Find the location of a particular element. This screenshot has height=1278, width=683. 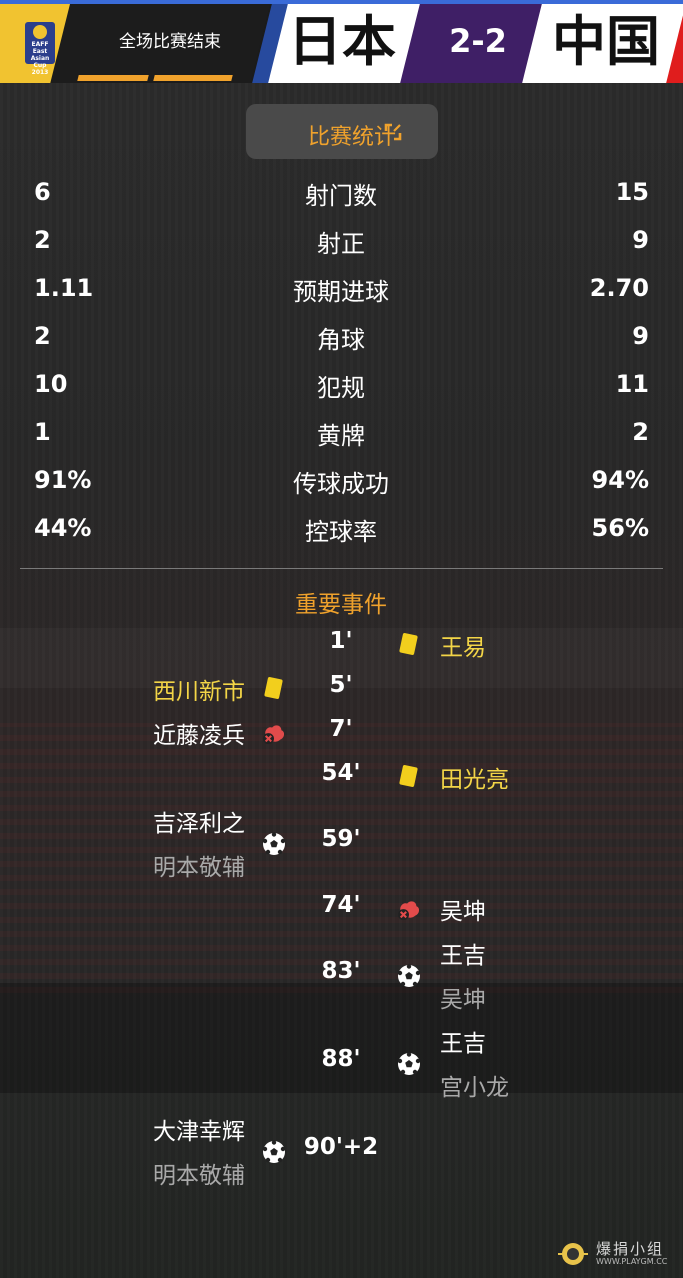

stat-row-shots-on-target: 2 射正 9 is located at coordinates (341, 242).